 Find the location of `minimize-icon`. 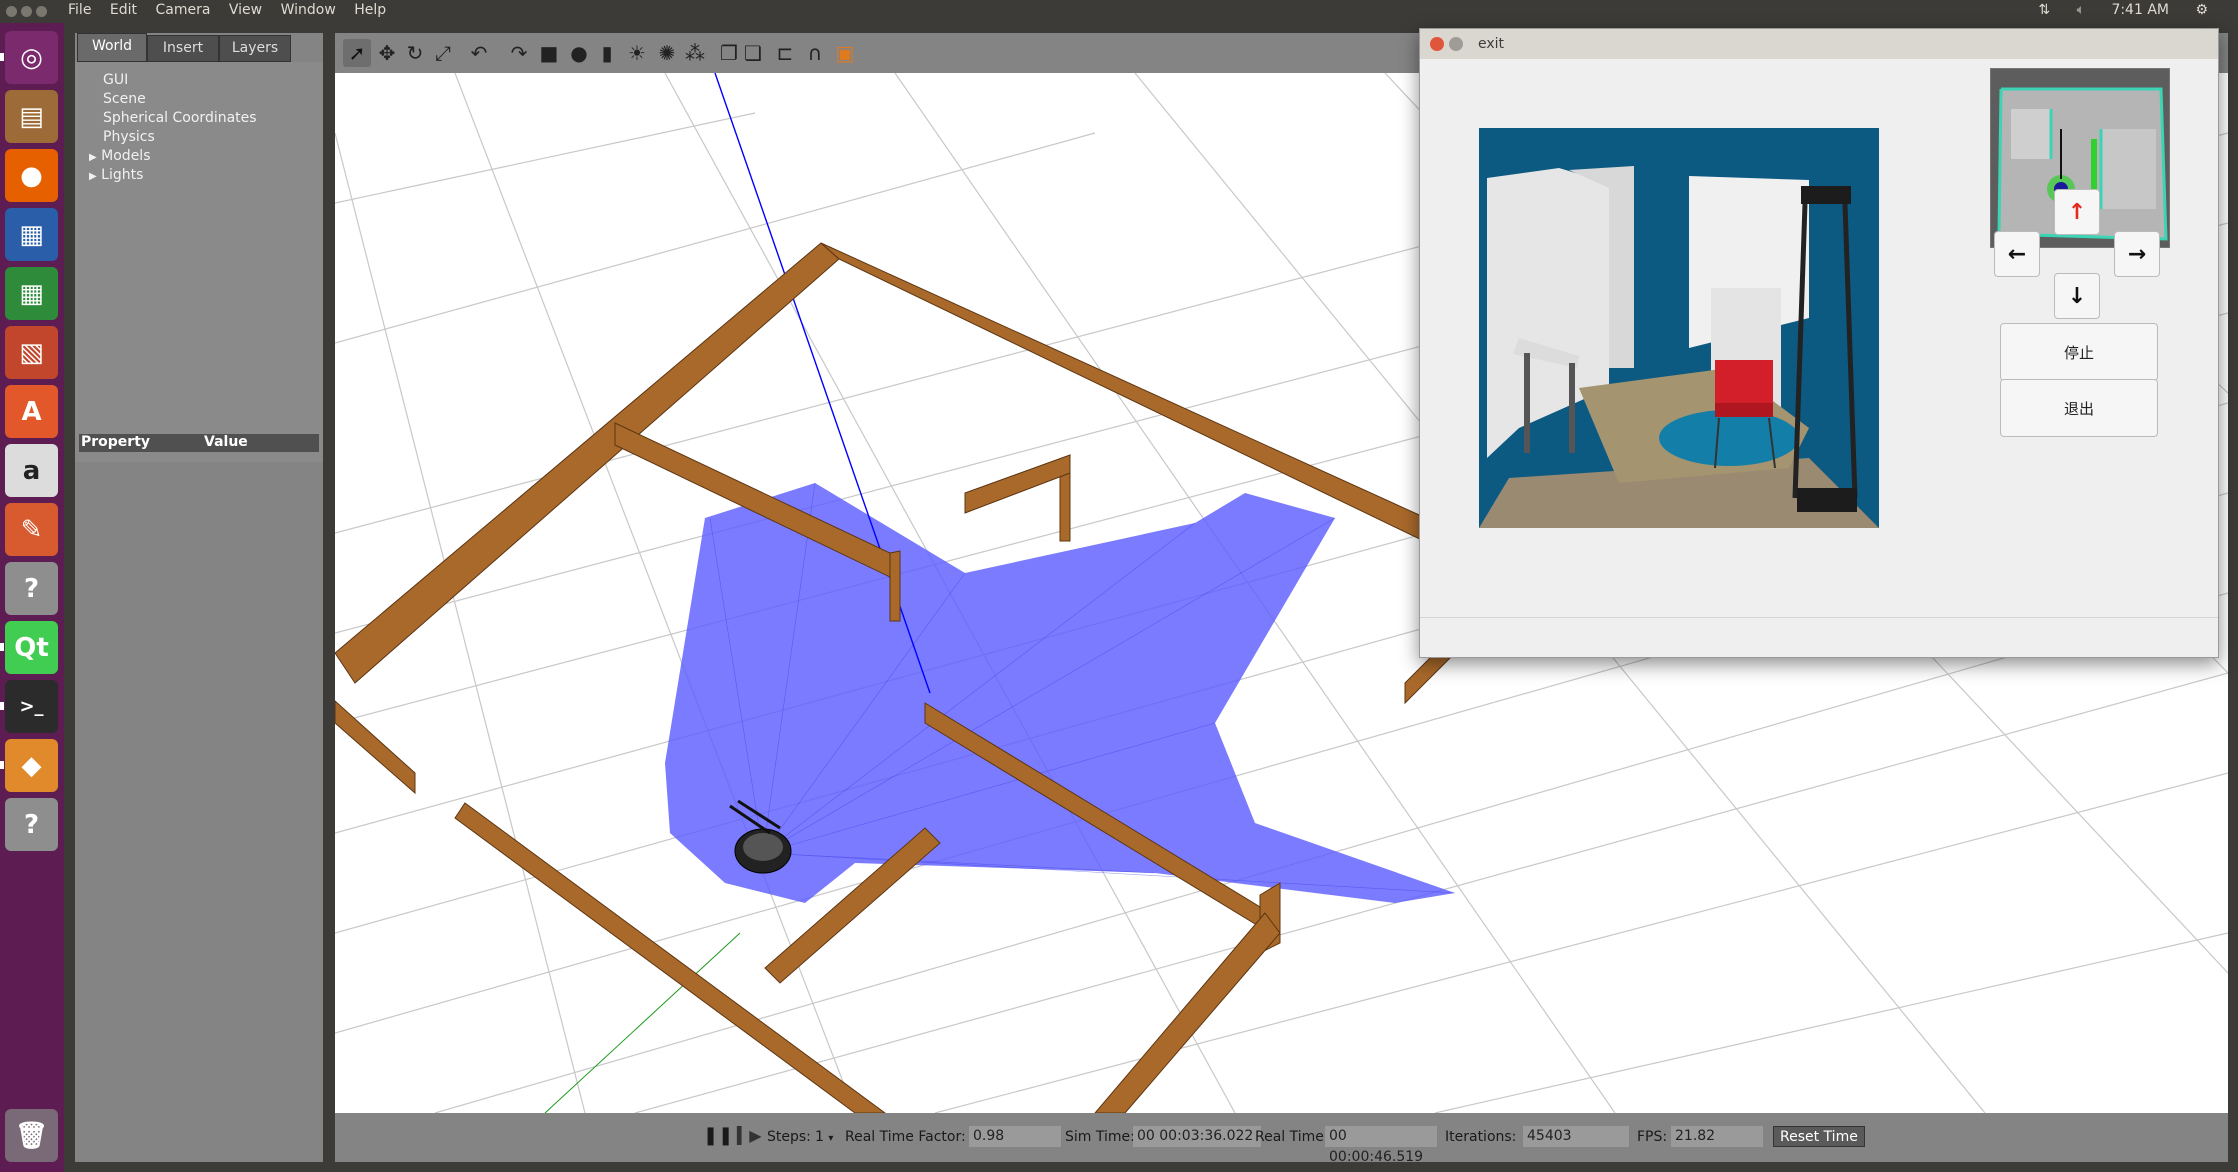

minimize-icon is located at coordinates (1456, 44).